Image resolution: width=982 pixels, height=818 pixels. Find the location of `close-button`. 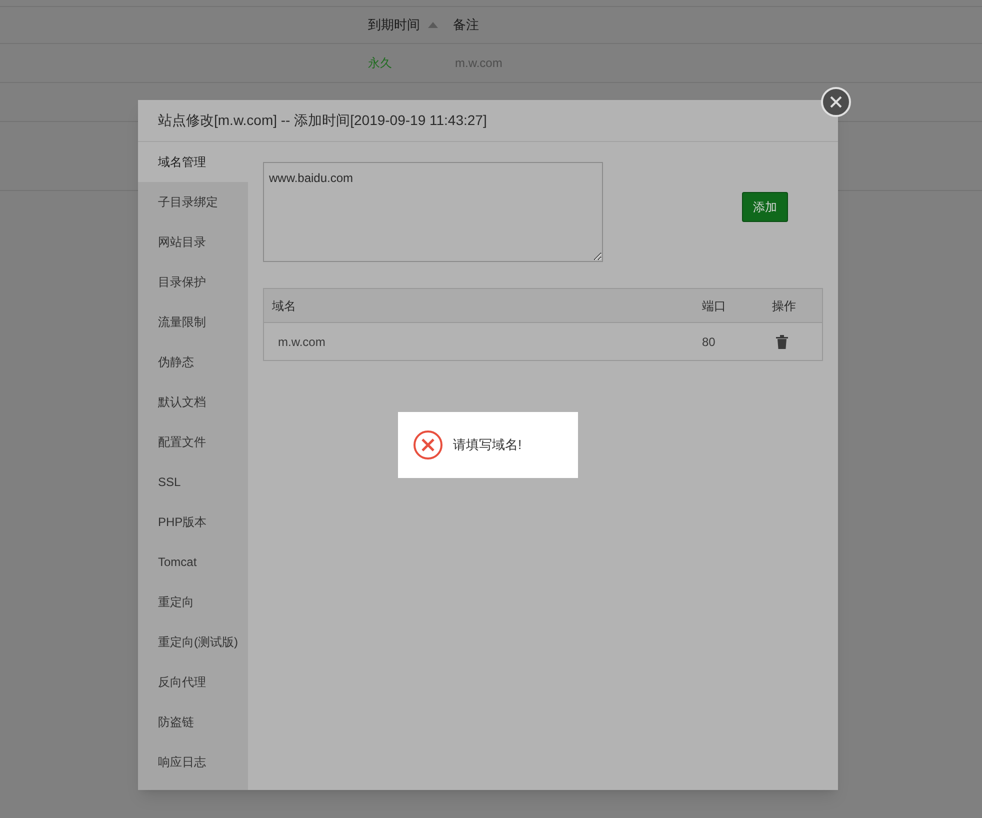

close-button is located at coordinates (836, 102).